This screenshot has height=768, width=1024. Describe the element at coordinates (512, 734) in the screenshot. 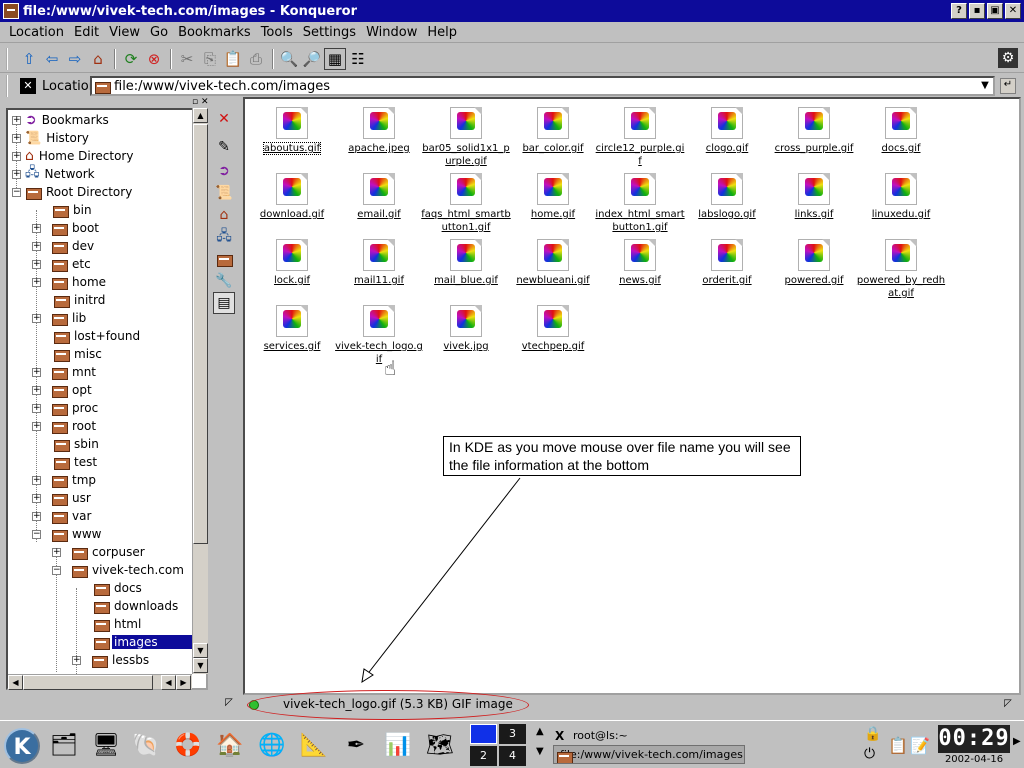

I see `pager-desktop-3: 3` at that location.